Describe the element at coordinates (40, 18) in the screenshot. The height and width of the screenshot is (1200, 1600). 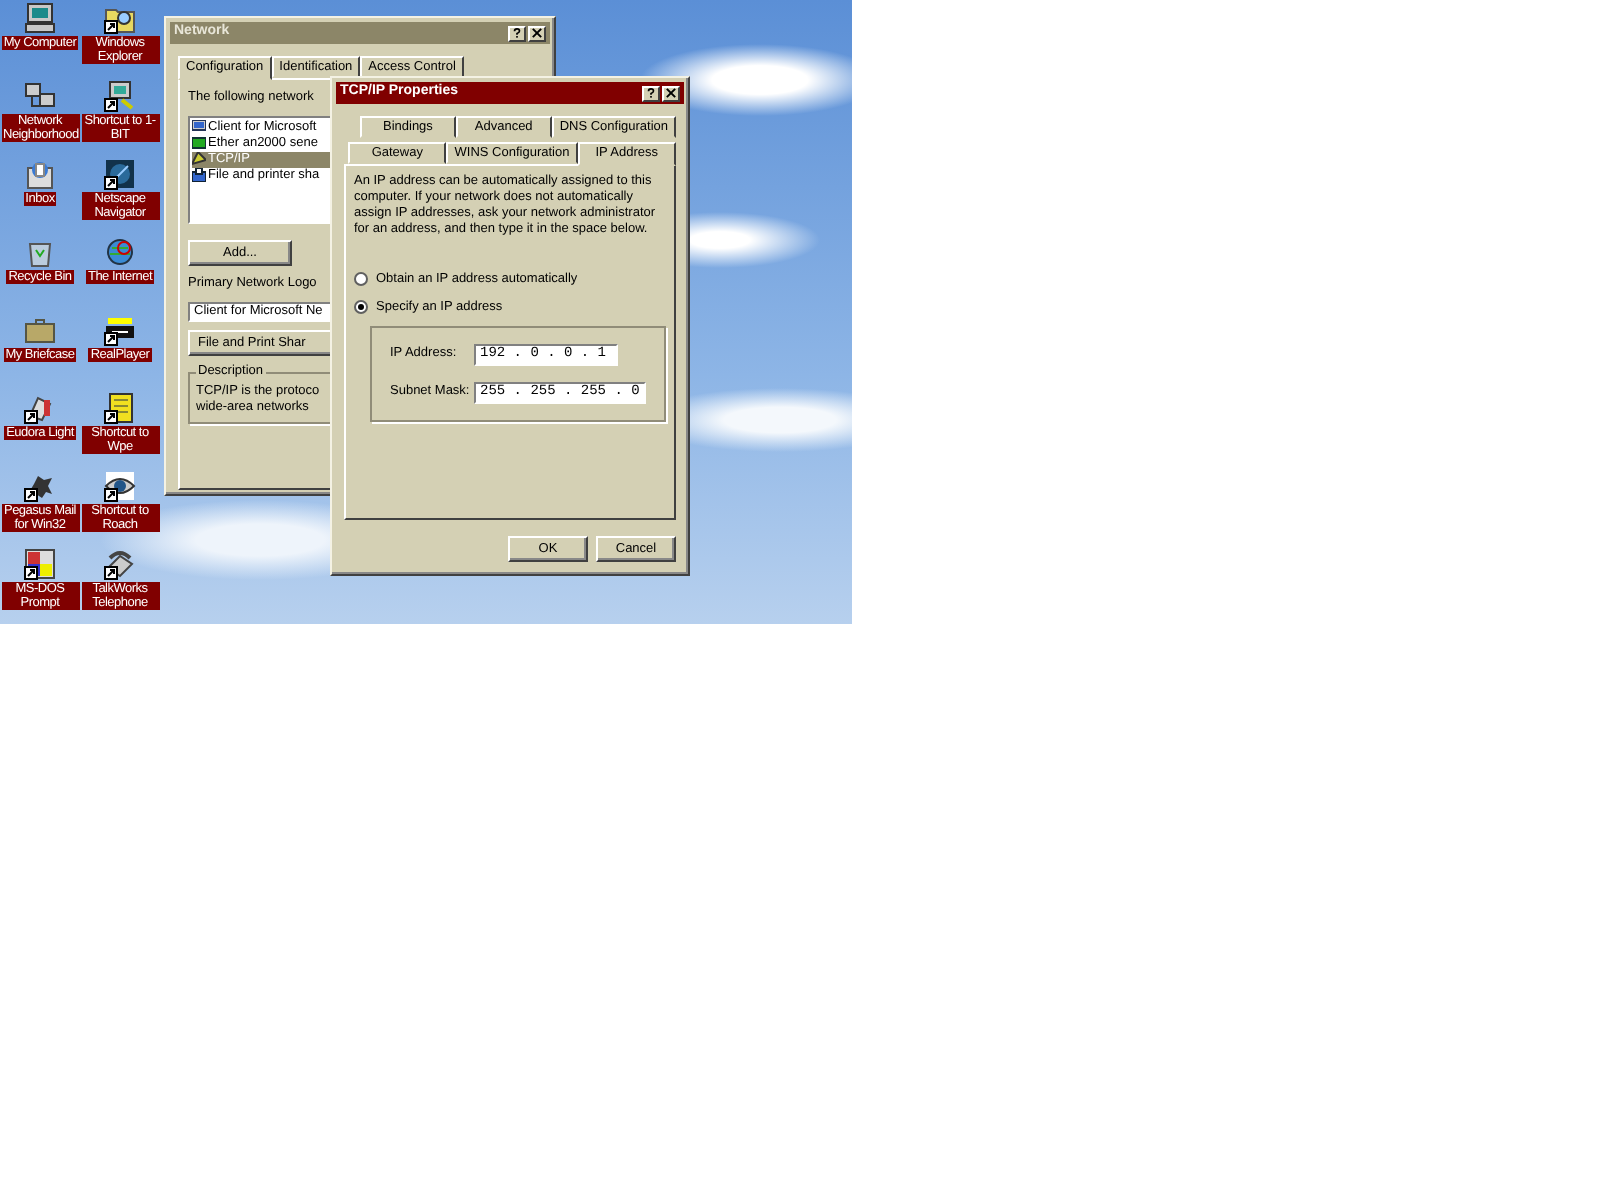
I see `computer-icon` at that location.